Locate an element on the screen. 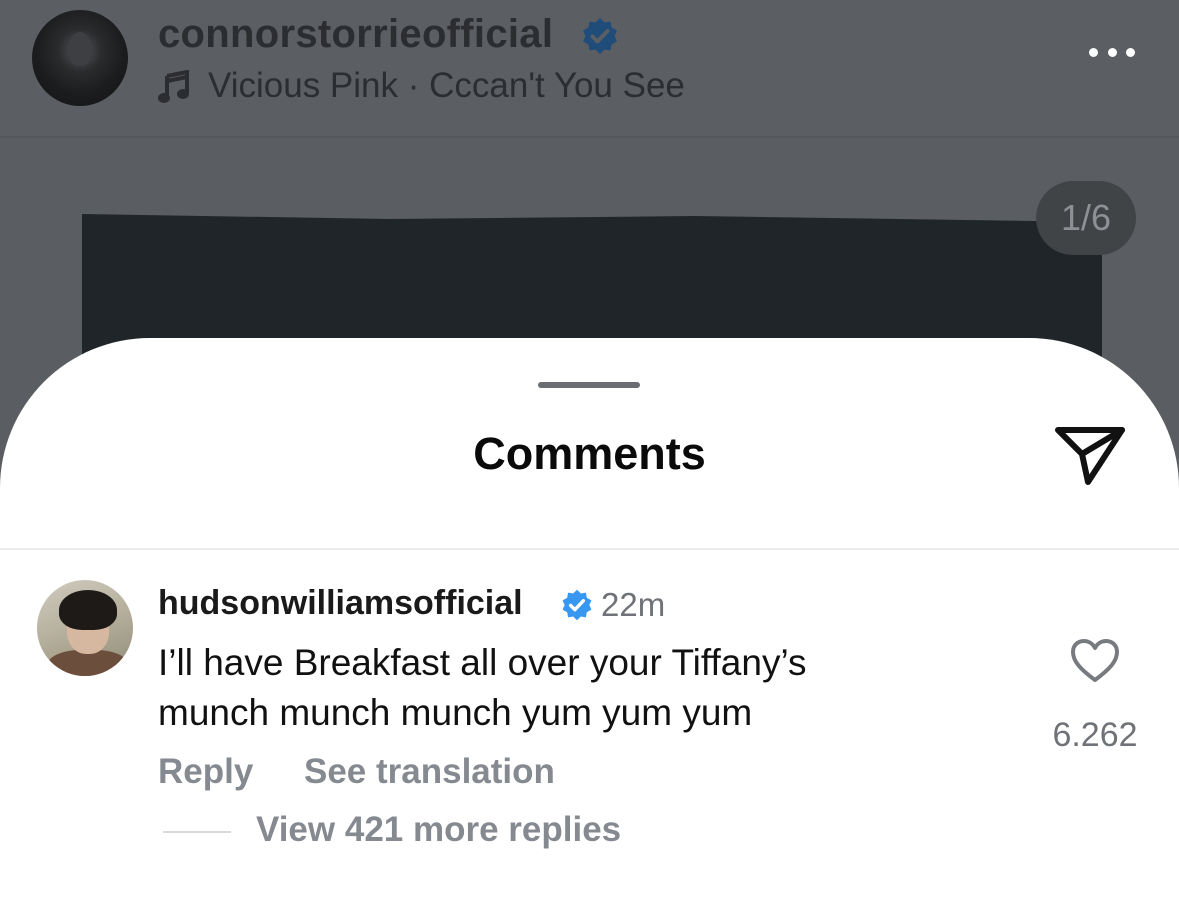 This screenshot has width=1179, height=904. avatar-hair is located at coordinates (88, 610).